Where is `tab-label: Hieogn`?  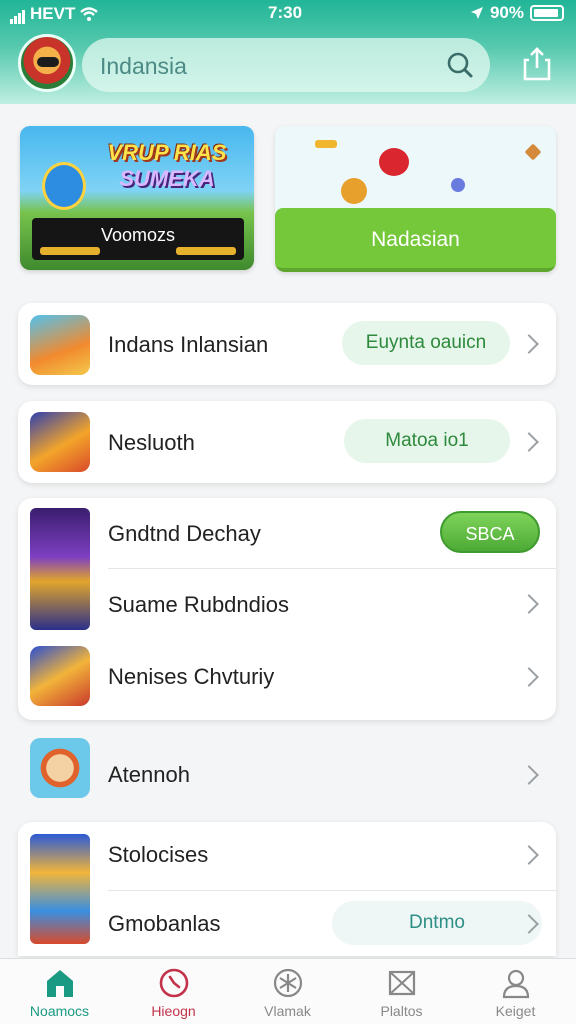
tab-label: Hieogn is located at coordinates (173, 1011).